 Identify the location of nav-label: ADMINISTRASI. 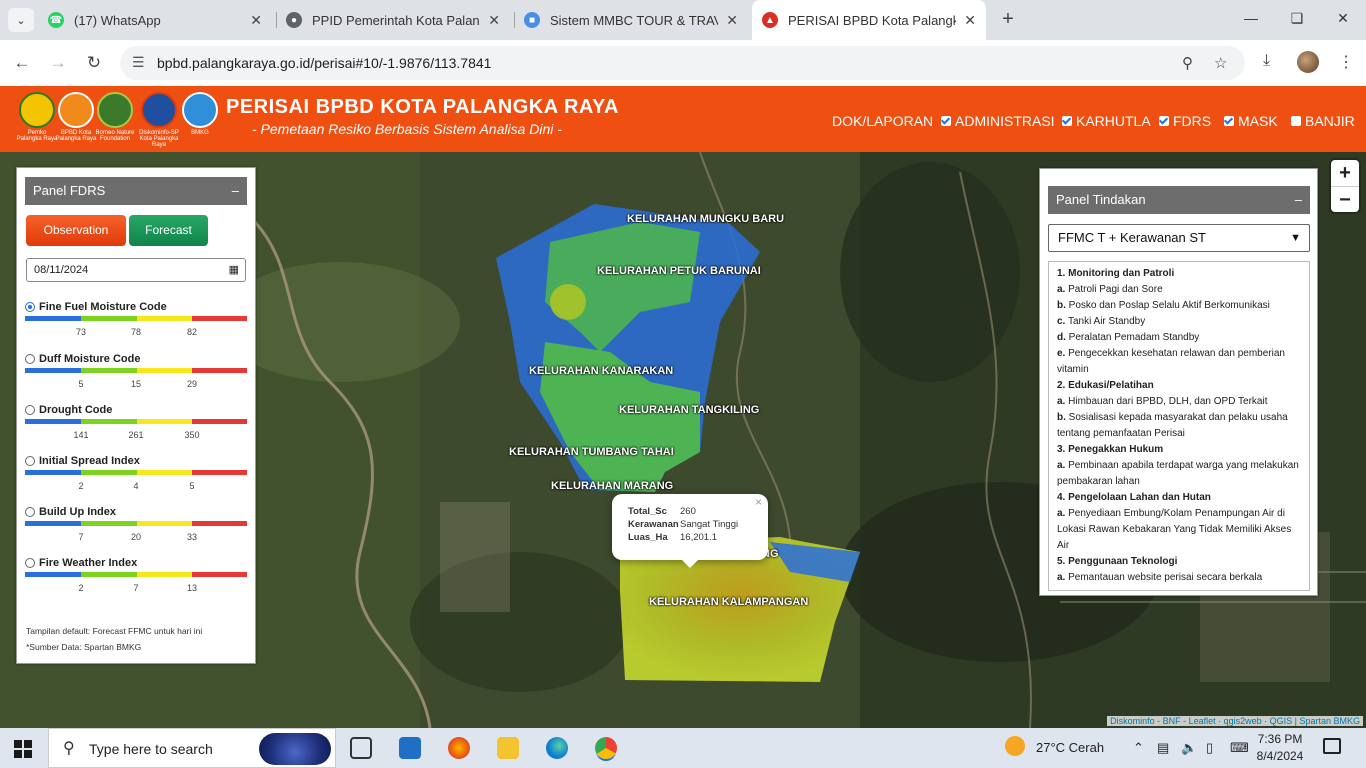
(1005, 121).